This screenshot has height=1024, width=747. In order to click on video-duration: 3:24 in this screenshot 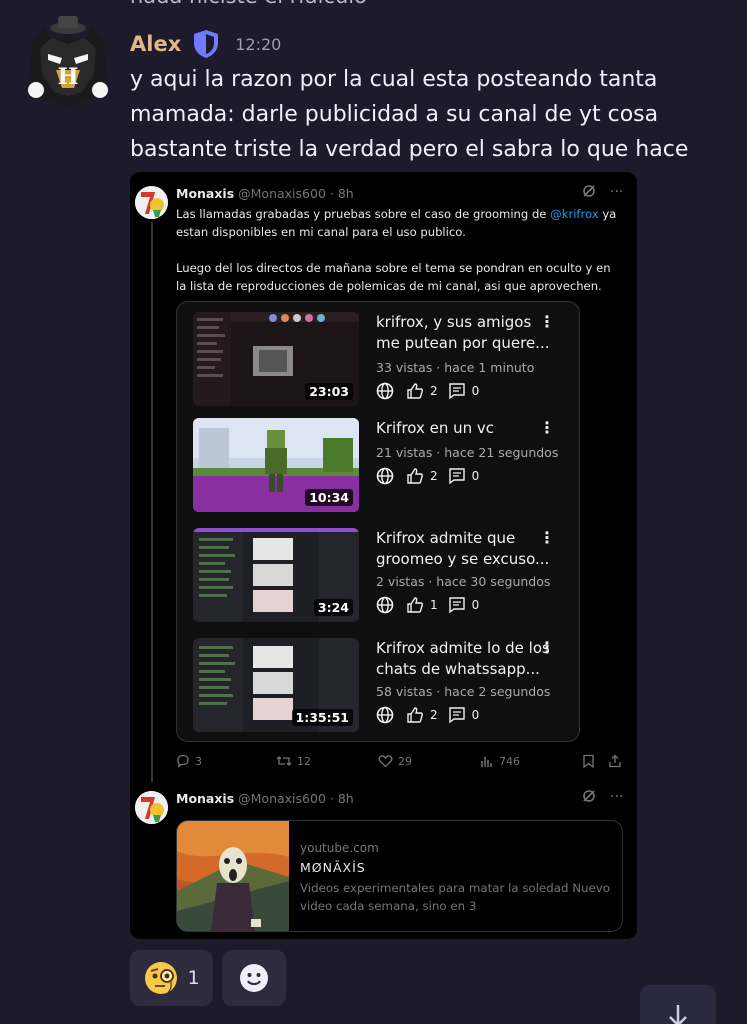, I will do `click(333, 607)`.